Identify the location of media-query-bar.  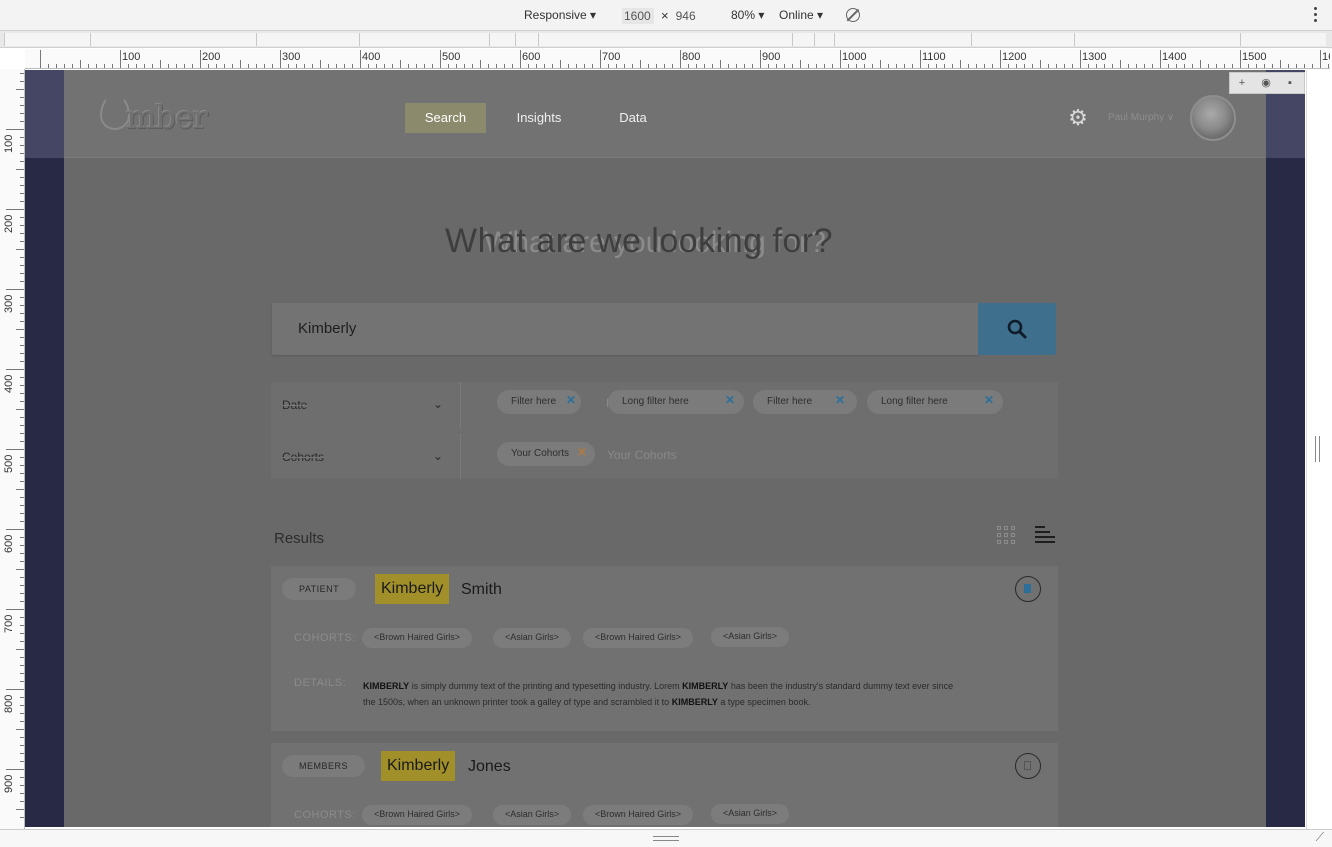
(666, 39).